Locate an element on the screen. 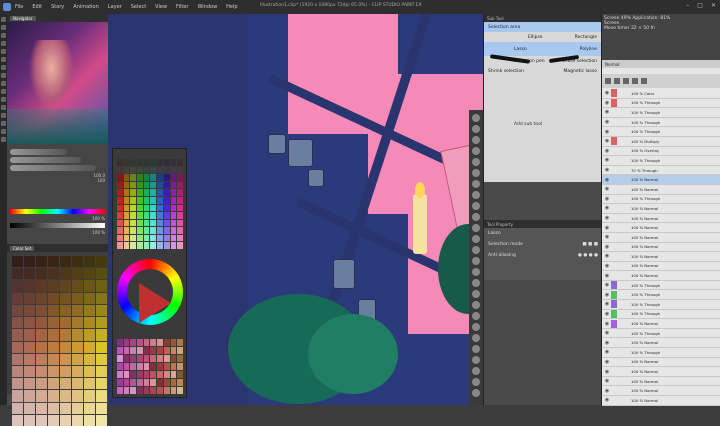 This screenshot has width=720, height=426. new-folder-icon is located at coordinates (617, 81).